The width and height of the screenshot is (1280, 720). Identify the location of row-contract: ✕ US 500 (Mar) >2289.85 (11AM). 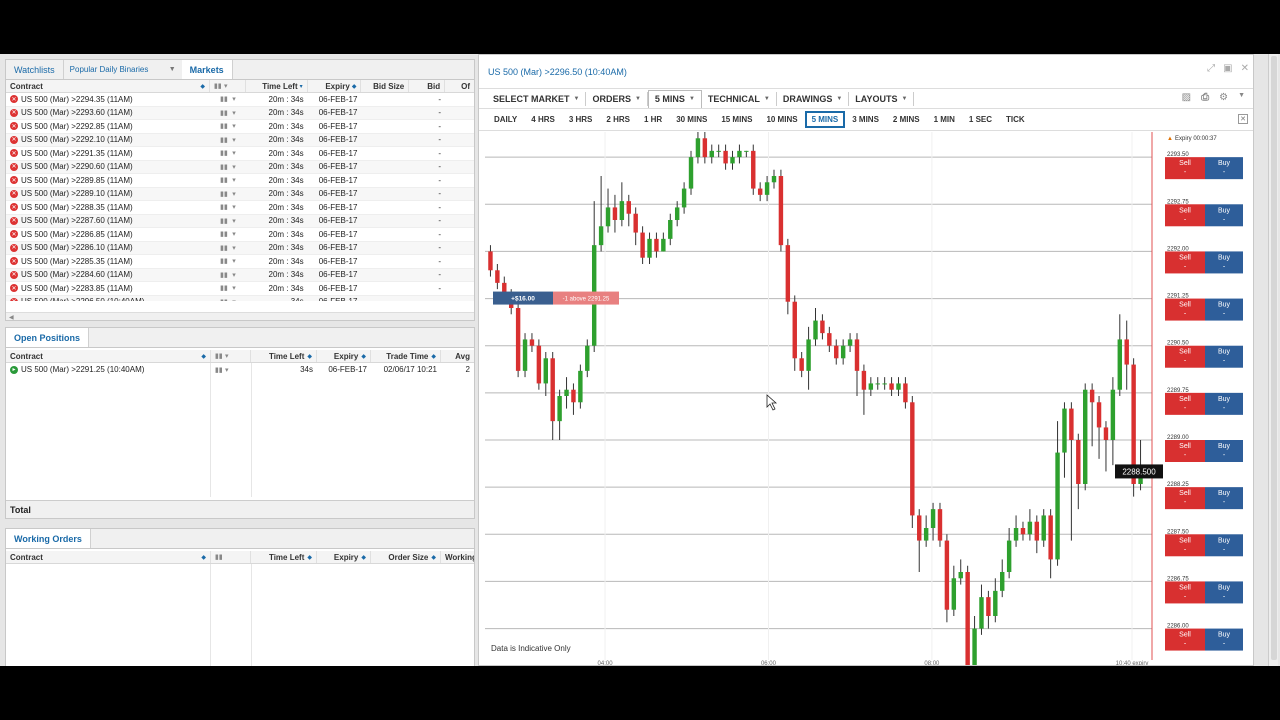
(108, 180).